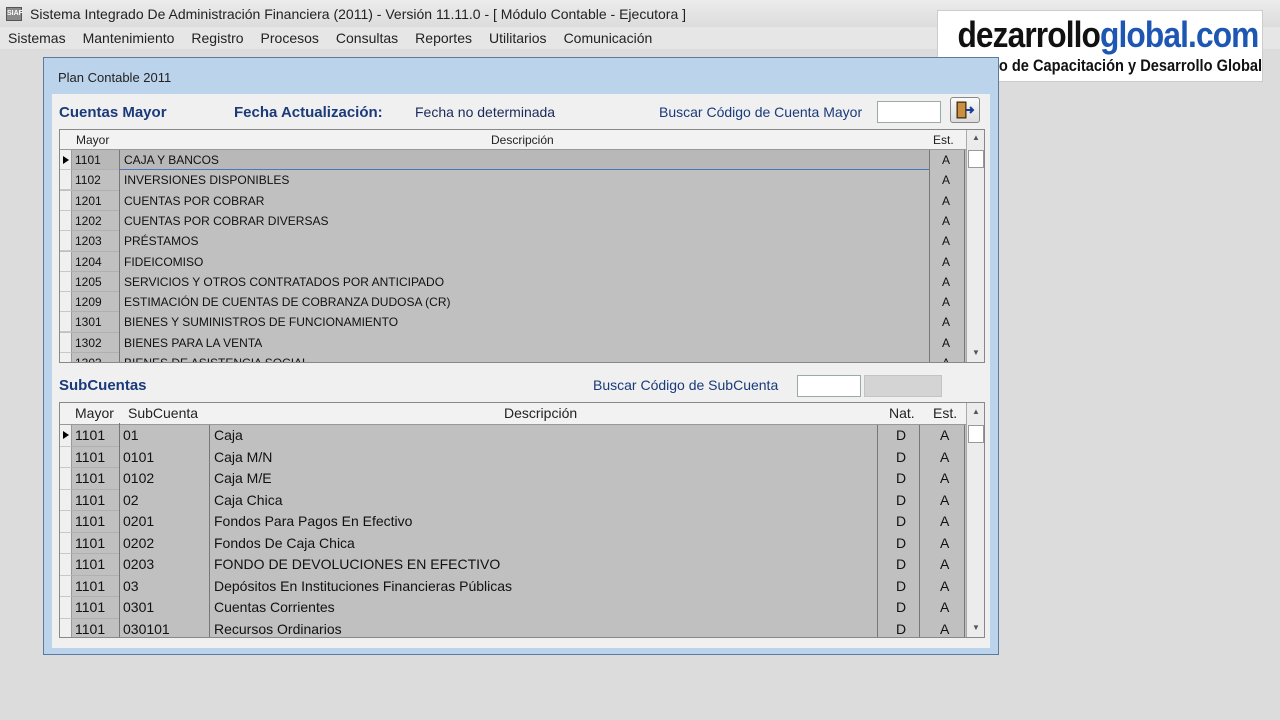 The height and width of the screenshot is (720, 1280). What do you see at coordinates (513, 608) in the screenshot?
I see `table-row: 1101 0301 Cuentas Corrientes D A` at bounding box center [513, 608].